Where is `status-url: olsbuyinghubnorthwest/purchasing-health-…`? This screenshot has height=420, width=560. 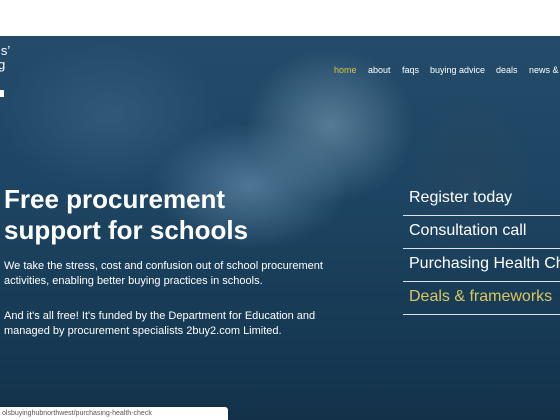 status-url: olsbuyinghubnorthwest/purchasing-health-… is located at coordinates (77, 413).